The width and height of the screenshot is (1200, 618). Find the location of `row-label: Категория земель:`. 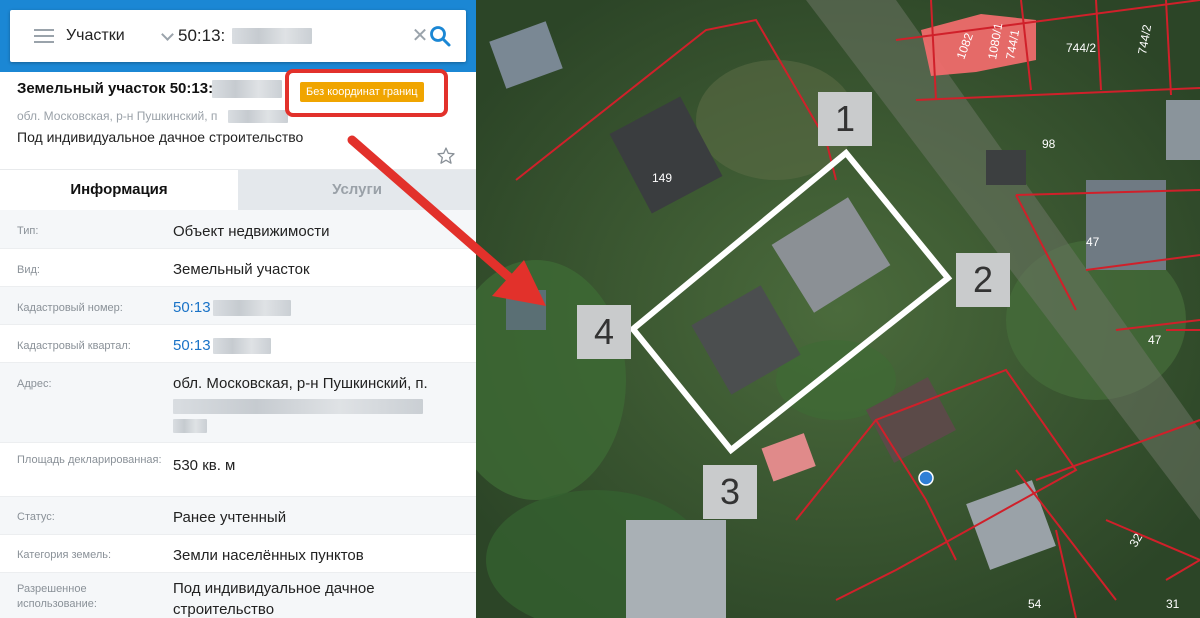

row-label: Категория земель: is located at coordinates (64, 555).